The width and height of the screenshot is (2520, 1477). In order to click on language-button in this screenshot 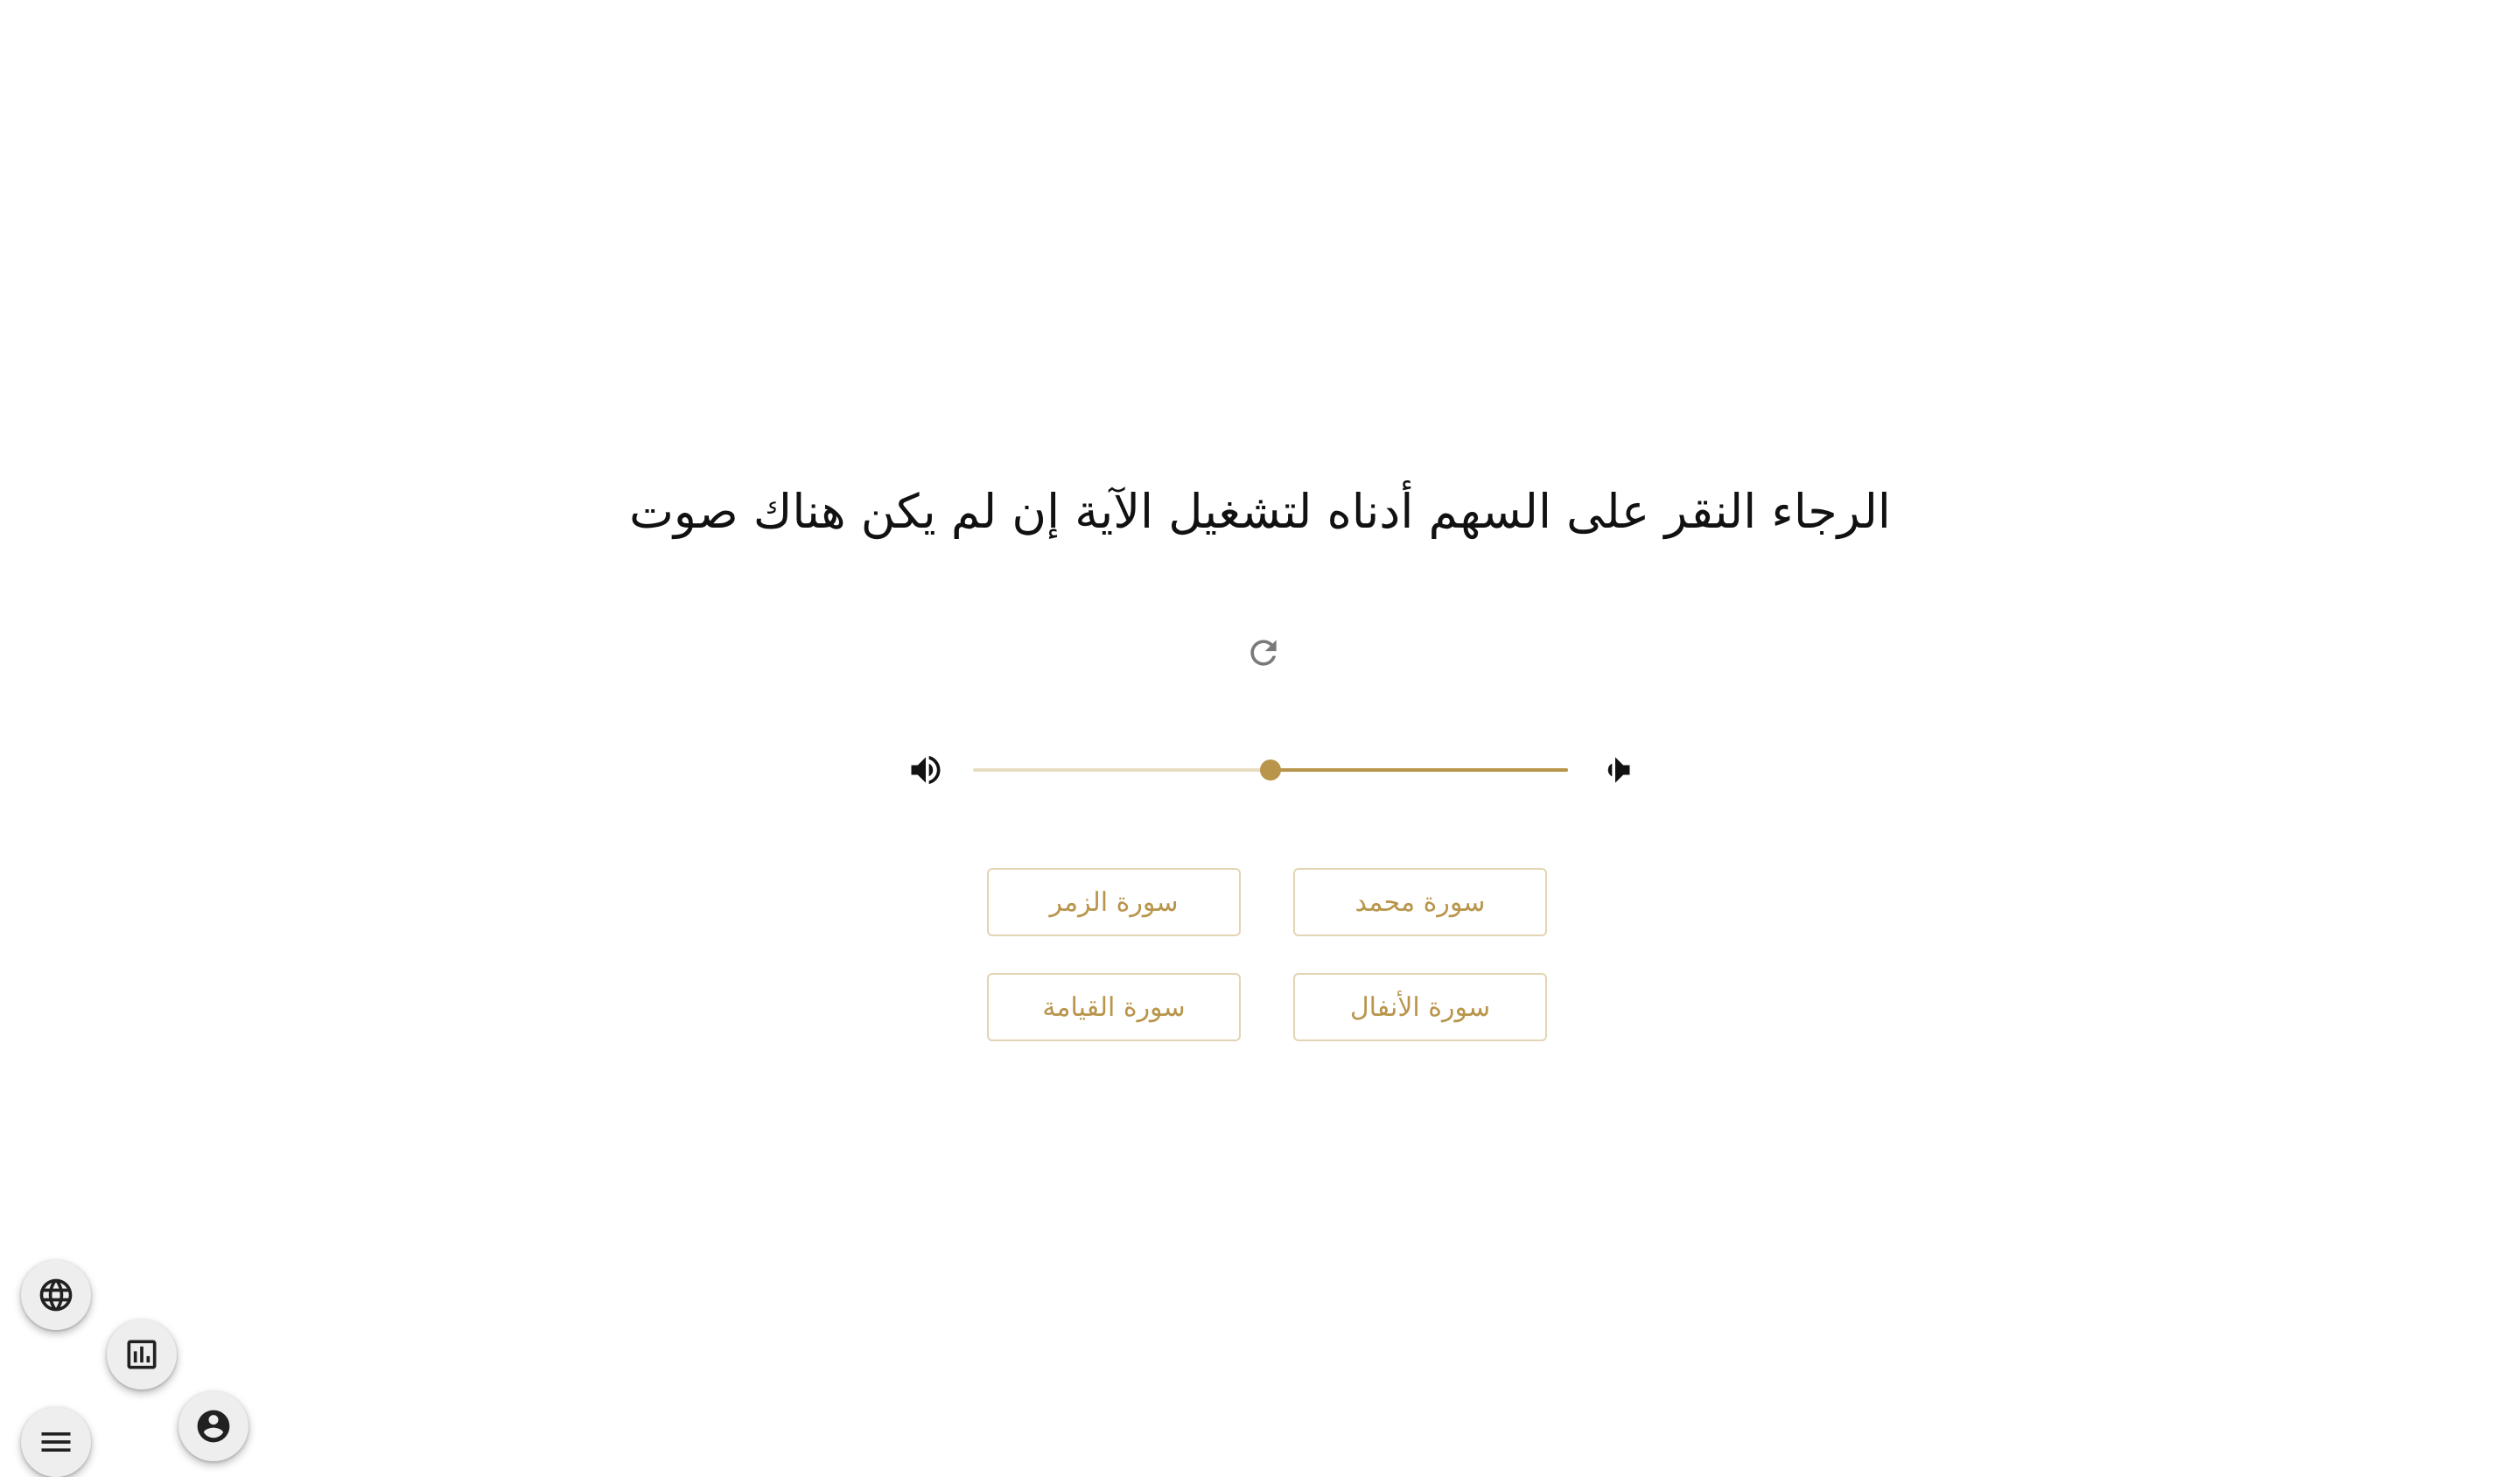, I will do `click(56, 1295)`.